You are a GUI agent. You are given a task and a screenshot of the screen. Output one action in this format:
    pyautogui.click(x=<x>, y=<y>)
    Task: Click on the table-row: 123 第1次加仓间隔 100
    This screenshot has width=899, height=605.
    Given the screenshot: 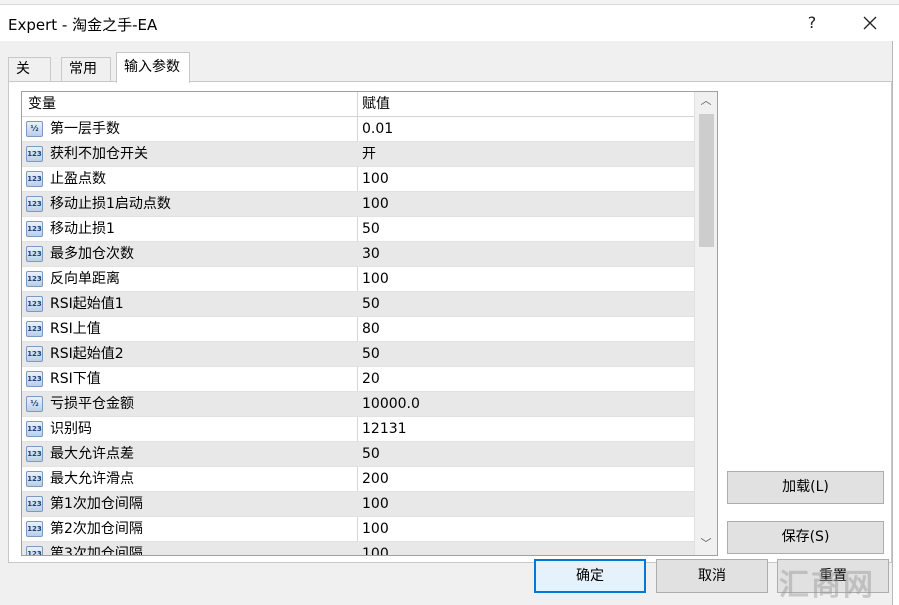 What is the action you would take?
    pyautogui.click(x=358, y=504)
    